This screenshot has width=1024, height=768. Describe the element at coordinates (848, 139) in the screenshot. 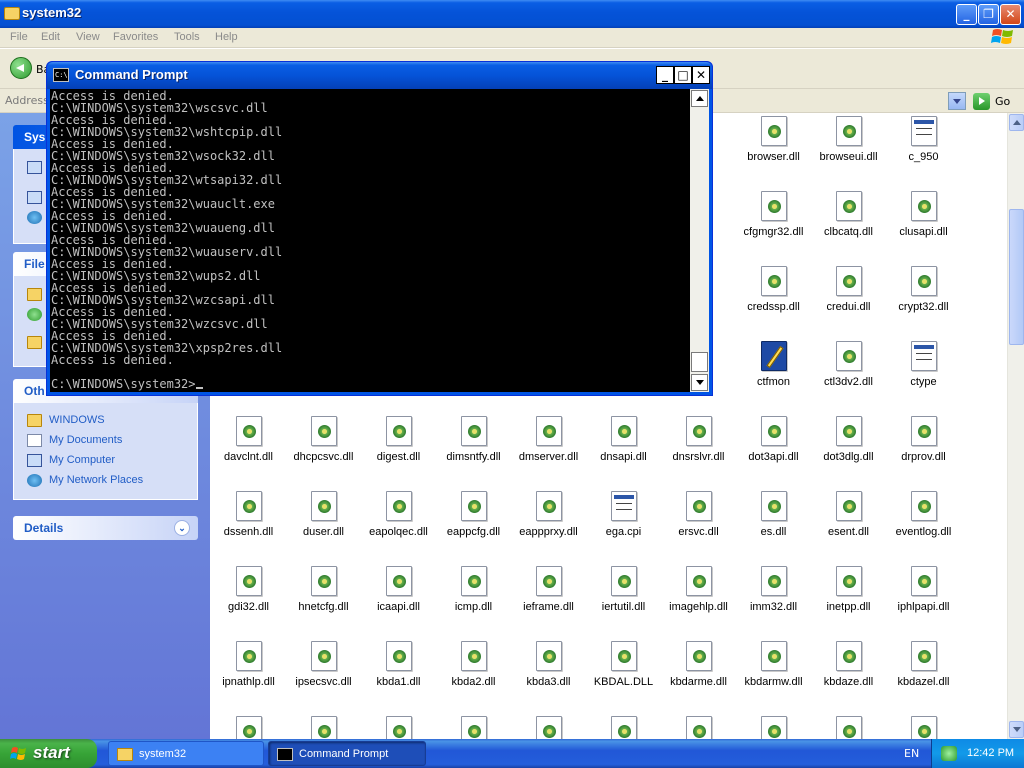

I see `file-item: browseui.dll` at that location.